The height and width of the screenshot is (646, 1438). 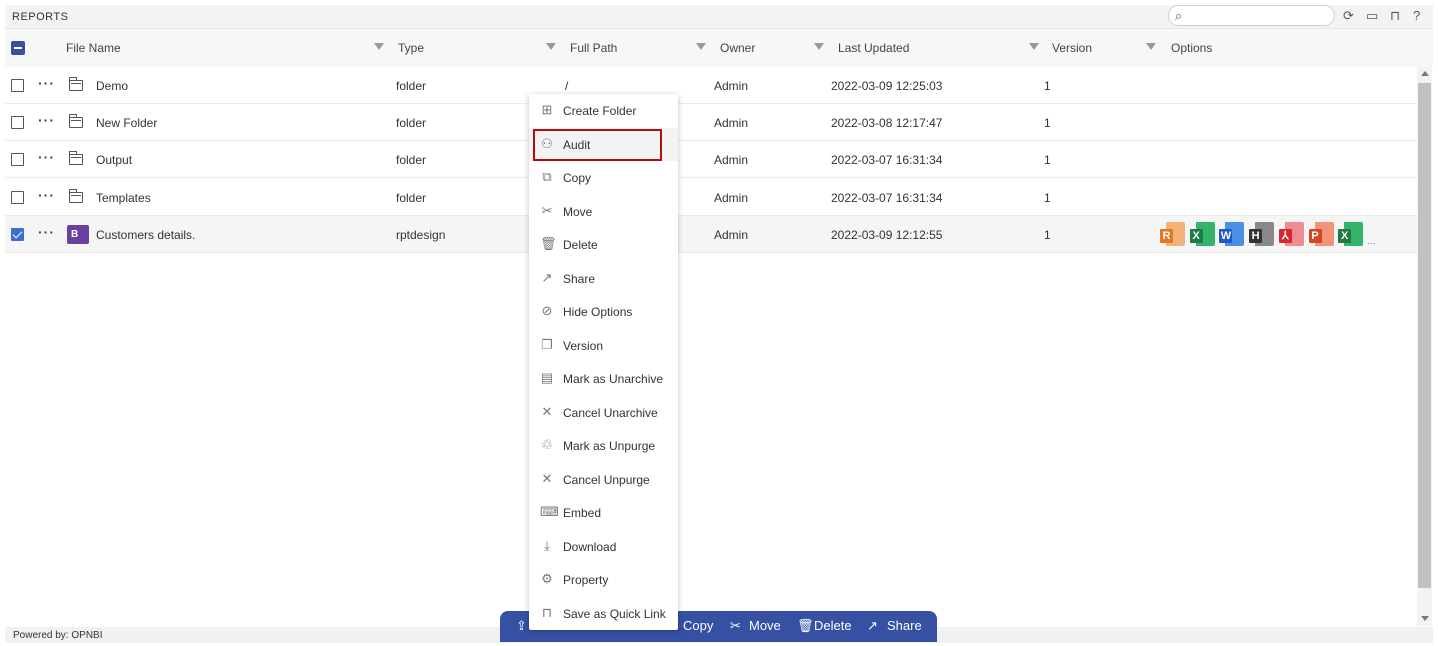 What do you see at coordinates (18, 48) in the screenshot?
I see `select-all-checkbox` at bounding box center [18, 48].